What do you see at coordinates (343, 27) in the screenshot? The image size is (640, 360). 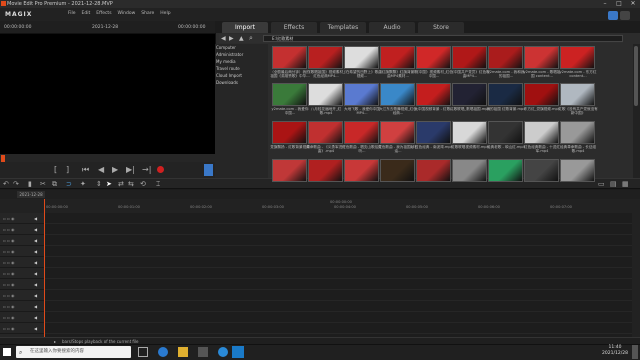 I see `tab-templates: Templates` at bounding box center [343, 27].